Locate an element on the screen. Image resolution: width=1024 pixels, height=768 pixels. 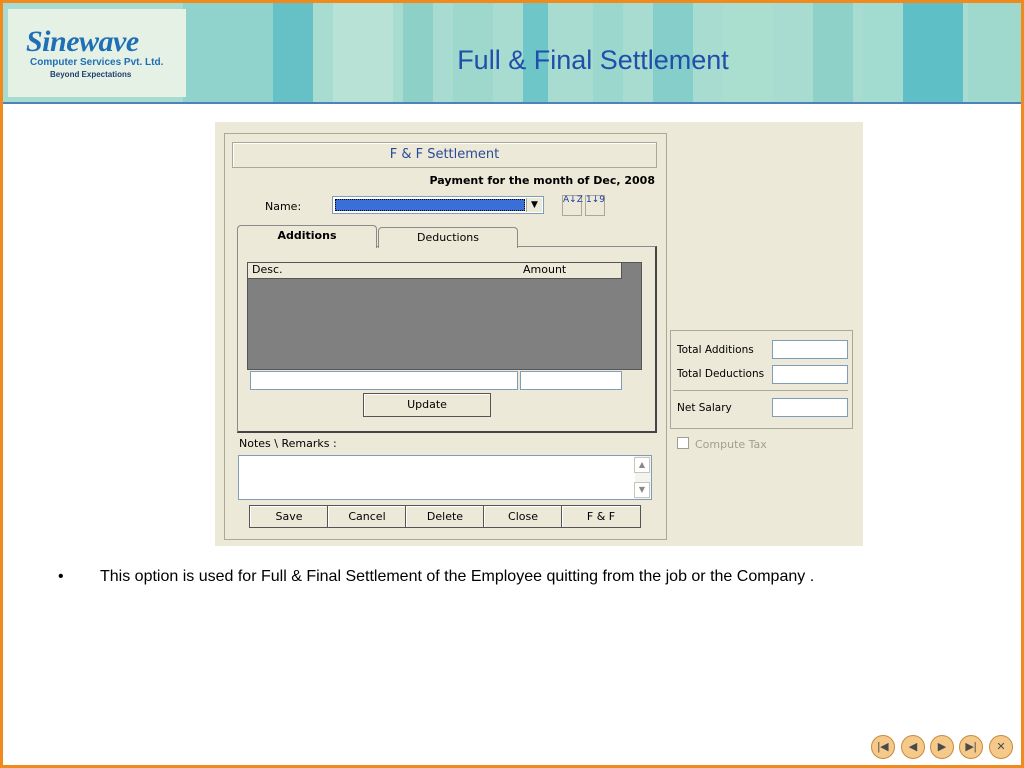
compute-tax-checkbox: Compute Tax is located at coordinates (722, 444).